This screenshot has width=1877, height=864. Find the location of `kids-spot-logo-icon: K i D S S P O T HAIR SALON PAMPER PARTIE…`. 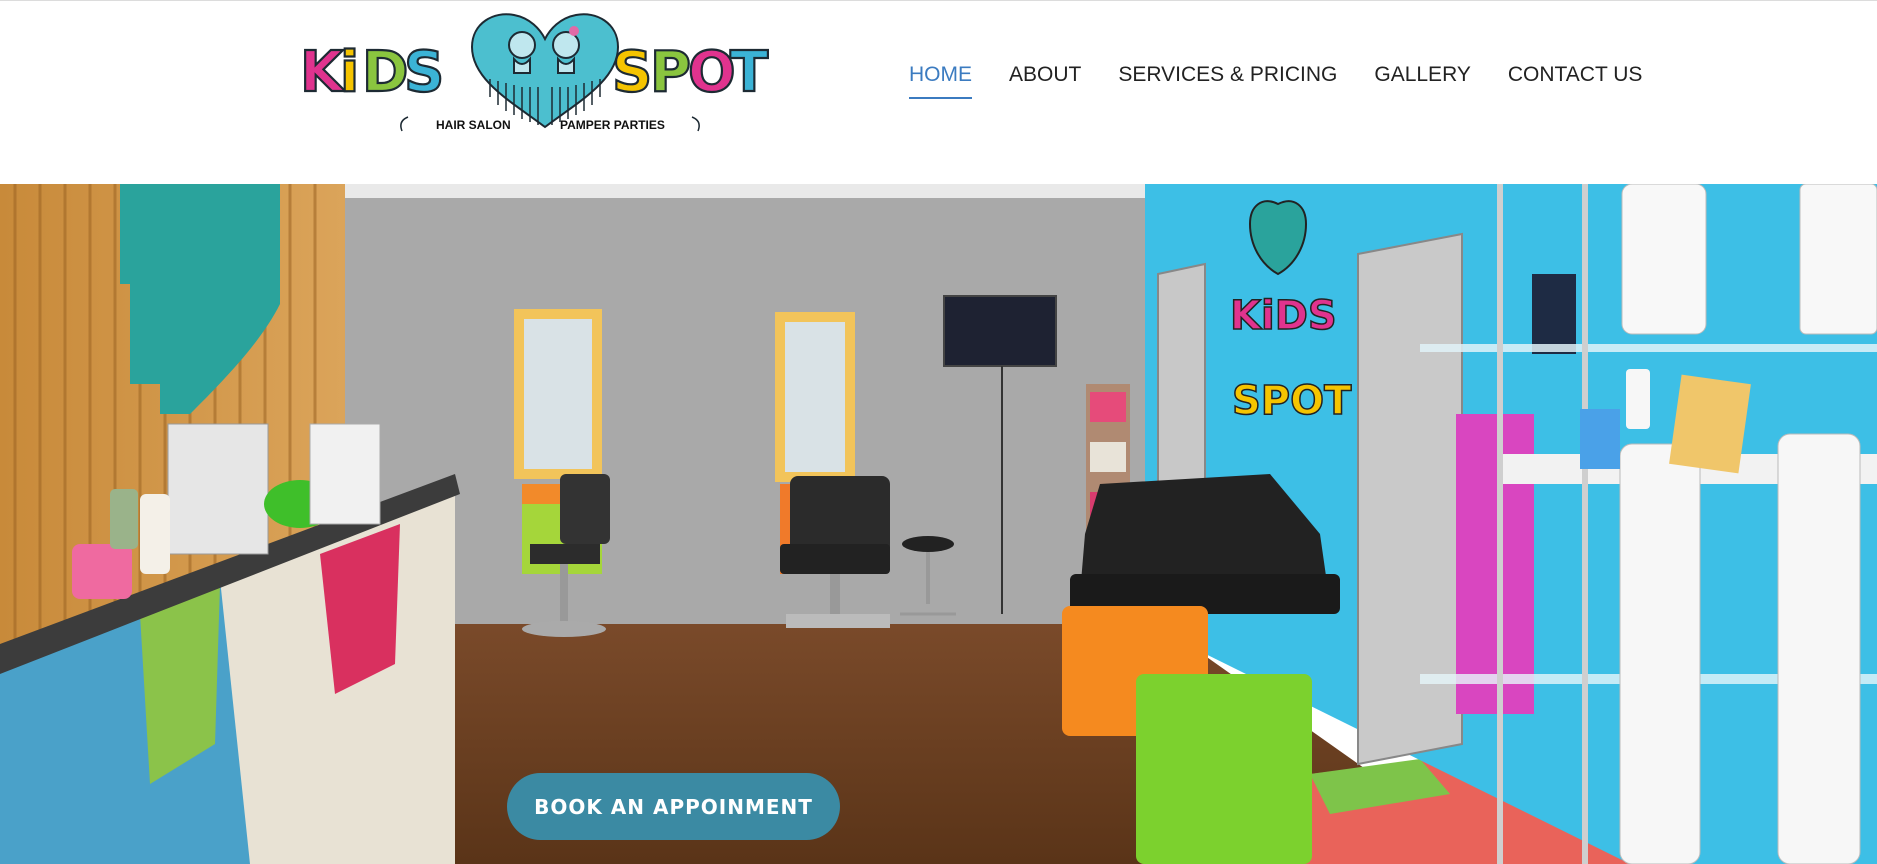

kids-spot-logo-icon: K i D S S P O T HAIR SALON PAMPER PARTIE… is located at coordinates (534, 72).